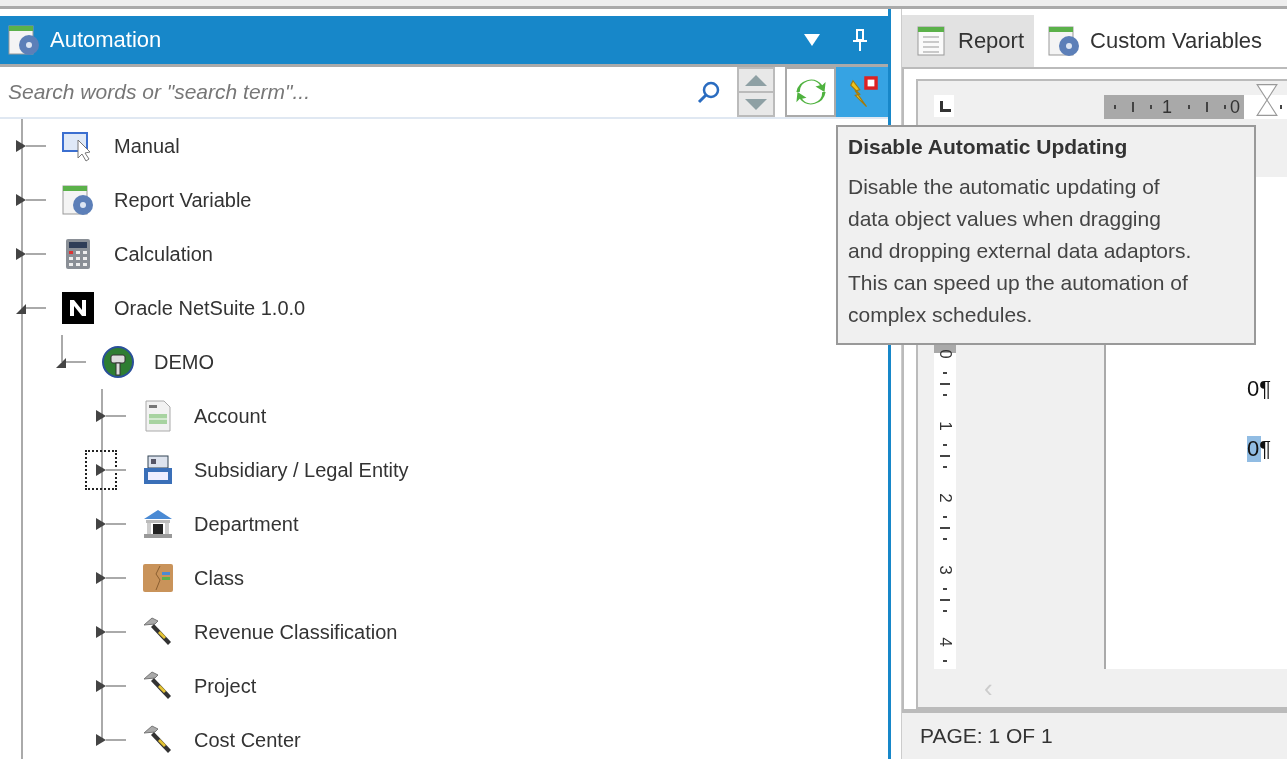 Image resolution: width=1287 pixels, height=759 pixels. Describe the element at coordinates (968, 41) in the screenshot. I see `tab: Report` at that location.